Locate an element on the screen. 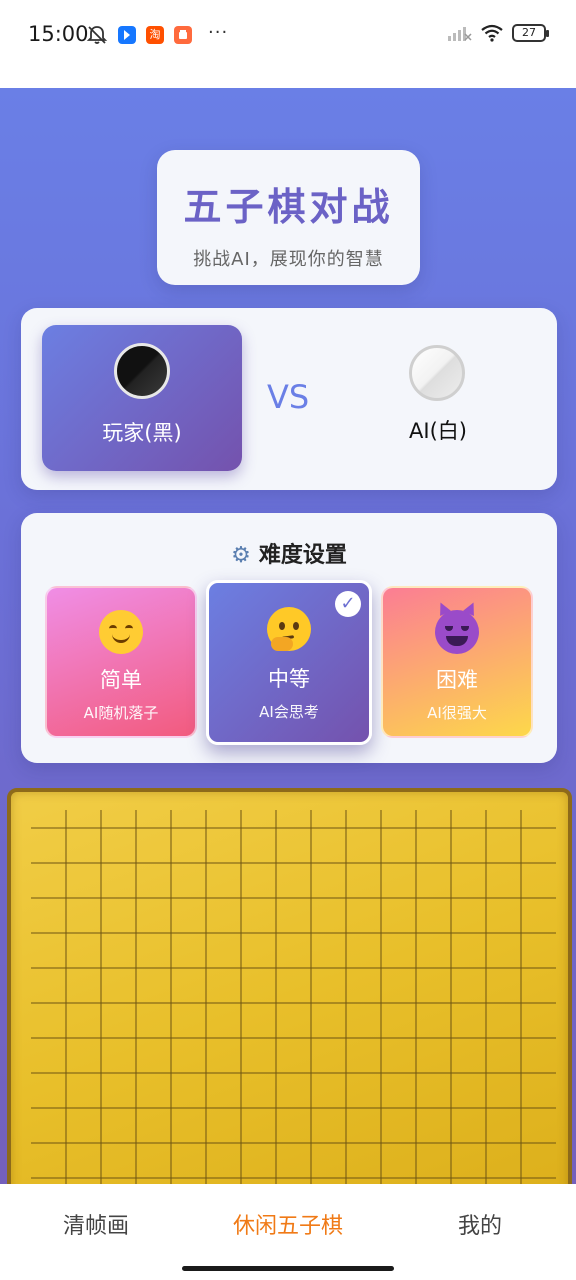 This screenshot has width=576, height=1280. black-stone-icon is located at coordinates (142, 371).